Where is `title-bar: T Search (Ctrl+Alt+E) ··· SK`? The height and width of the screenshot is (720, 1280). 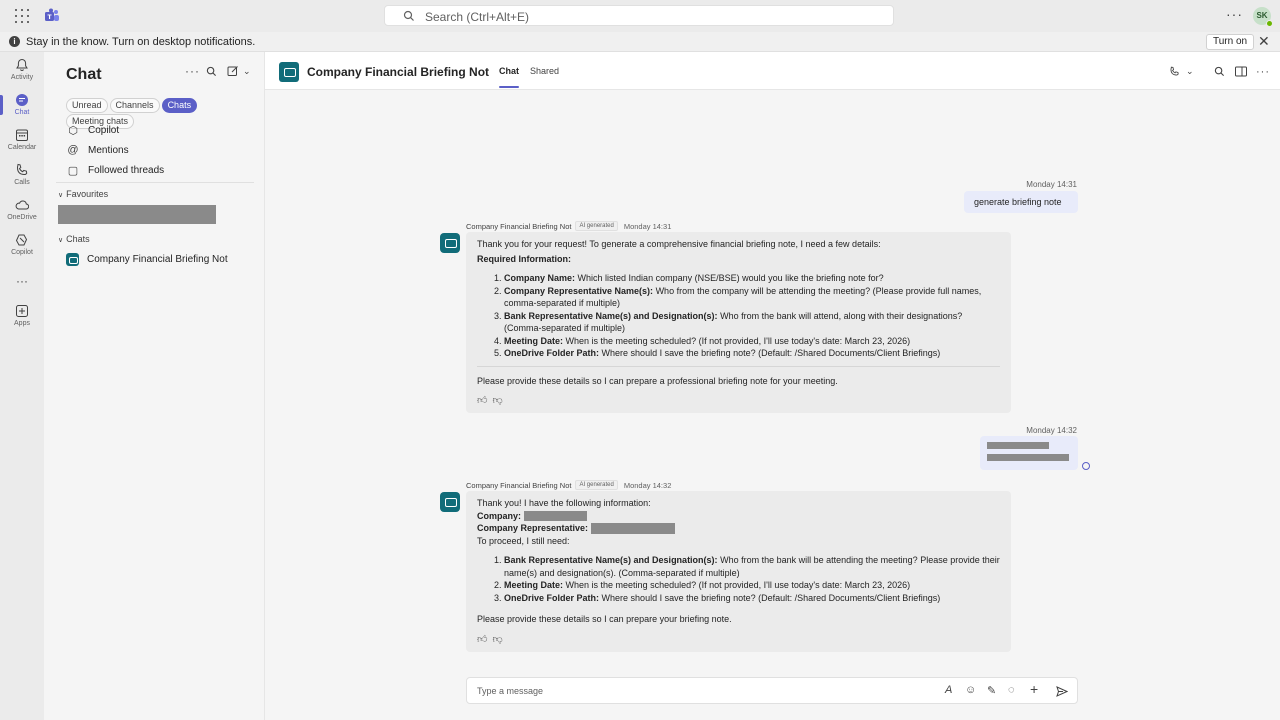
title-bar: T Search (Ctrl+Alt+E) ··· SK is located at coordinates (640, 16).